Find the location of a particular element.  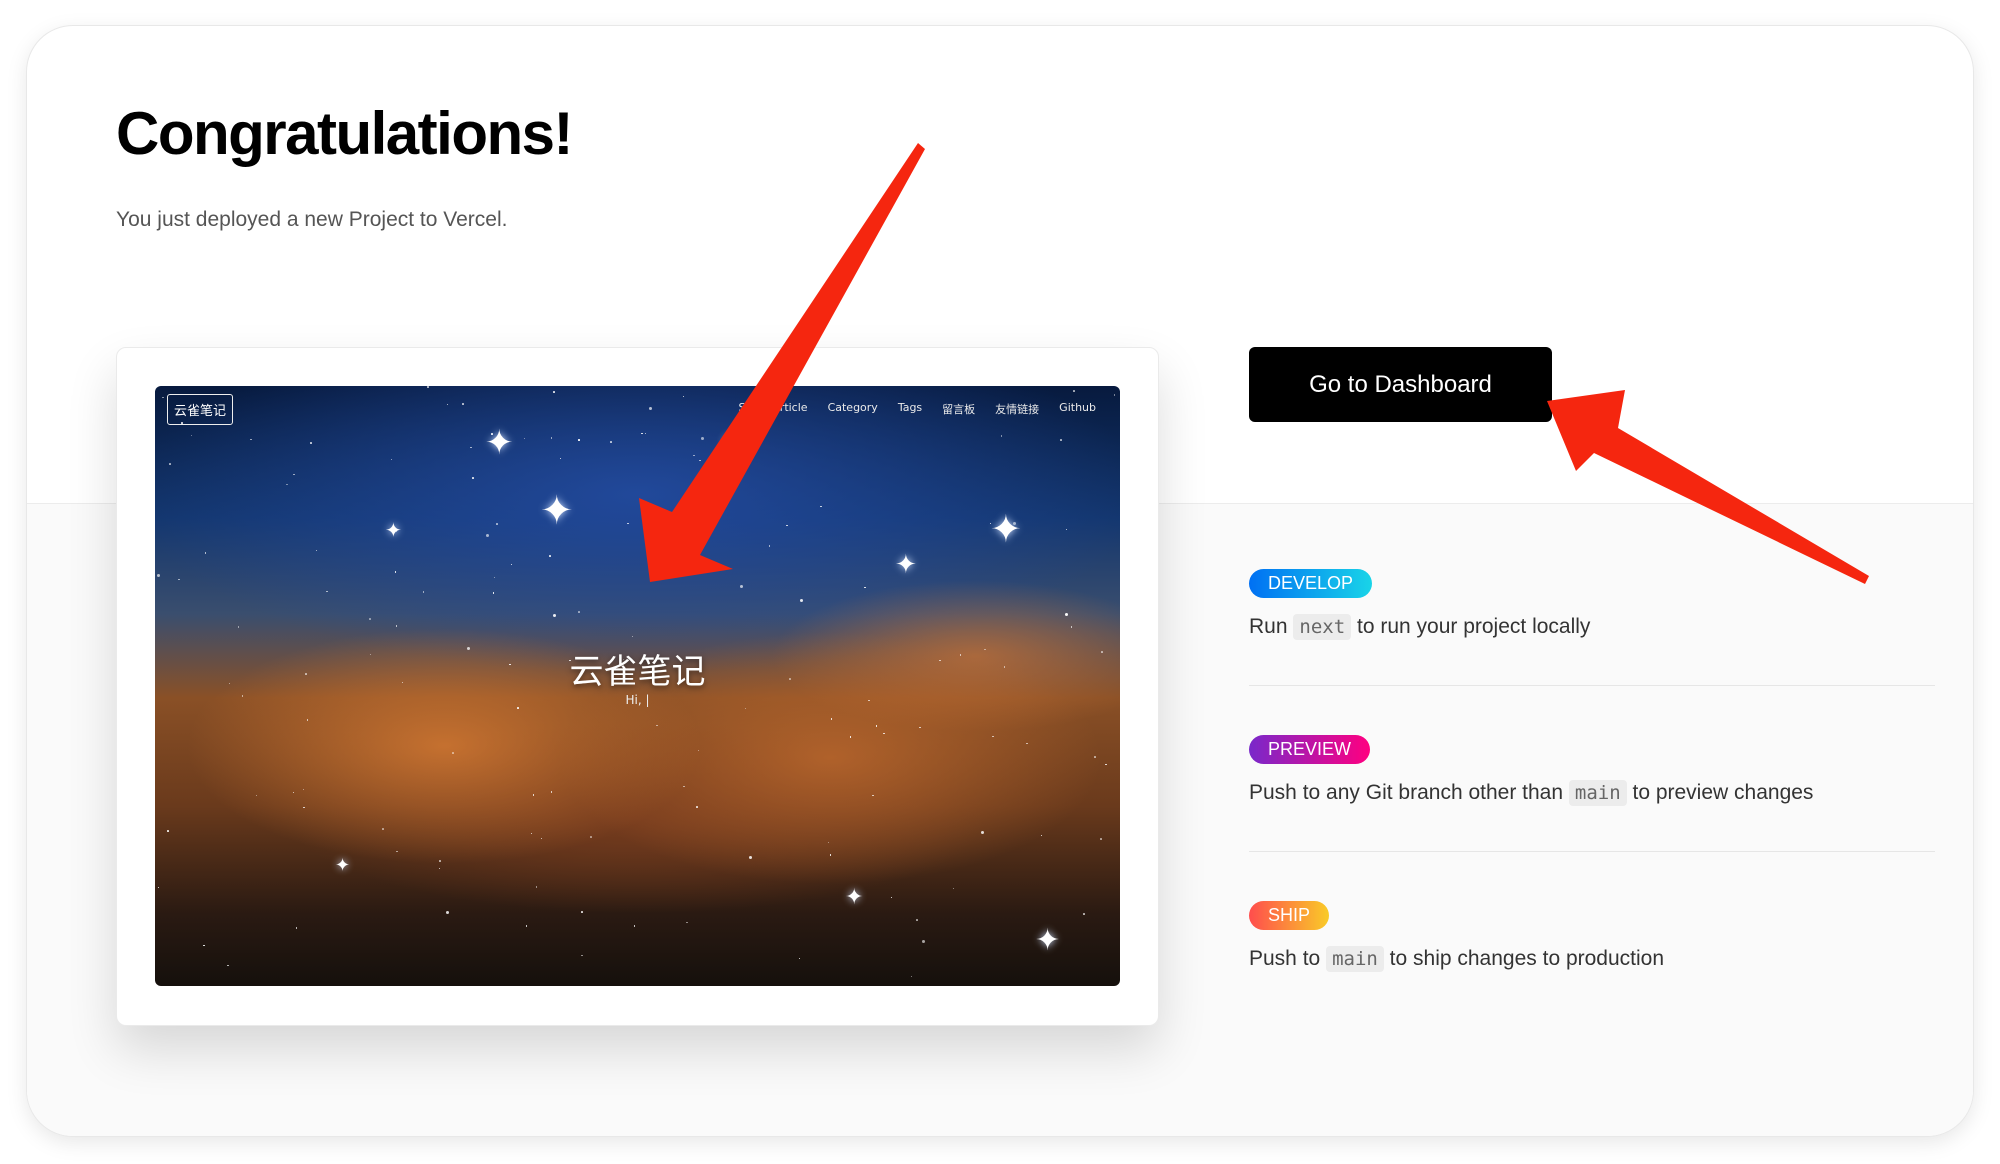

preview-site-nav: Se Article Category Tags 留言板 友情链接 Github is located at coordinates (907, 409).